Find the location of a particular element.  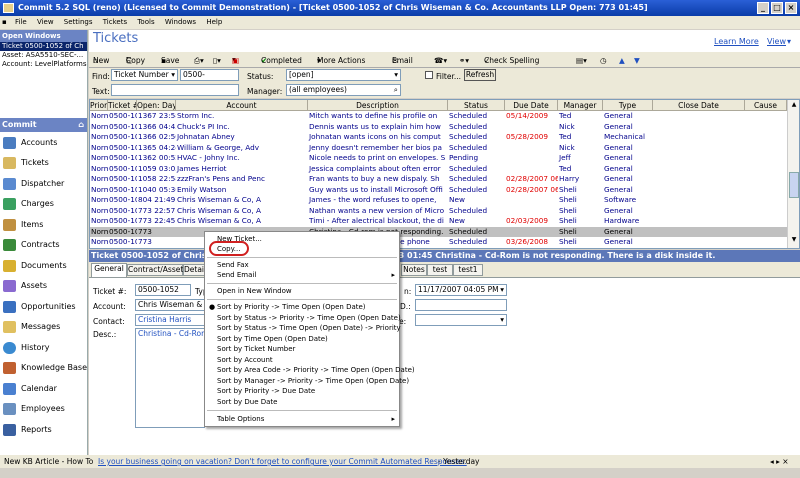

menu-item-sort-ticket-number: Sort by Ticket Number is located at coordinates (302, 349).